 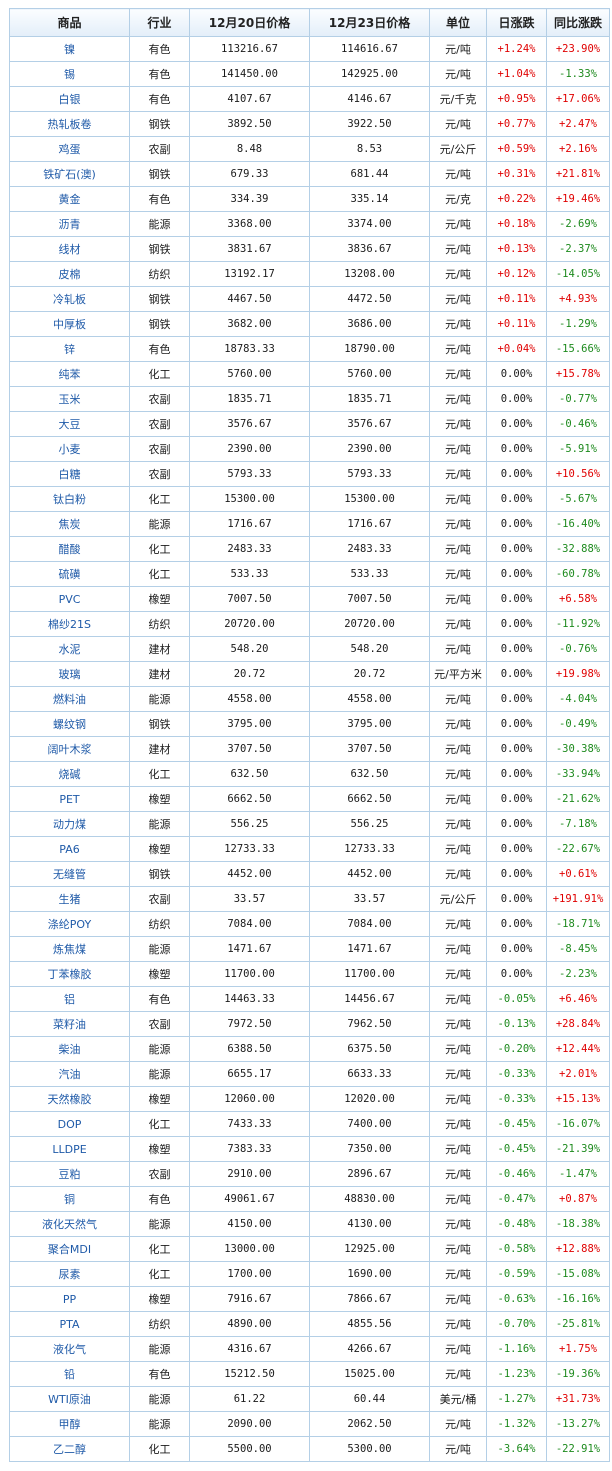 I want to click on table-row: 黄金 有色 334.39 335.14 元/克 +0.22% +19.46%, so click(x=309, y=199).